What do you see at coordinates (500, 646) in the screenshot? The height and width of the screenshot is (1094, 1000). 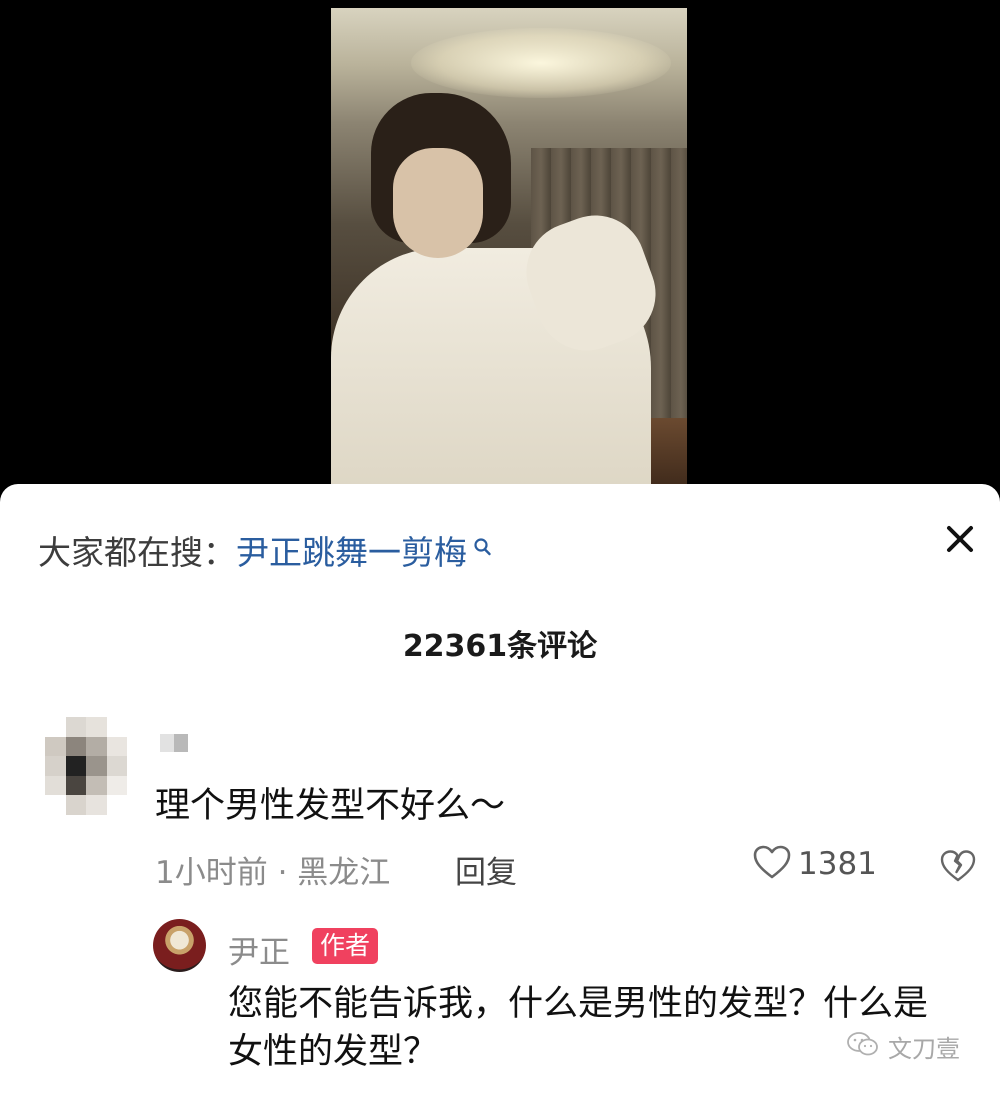 I see `comment-count-title: 22361条评论` at bounding box center [500, 646].